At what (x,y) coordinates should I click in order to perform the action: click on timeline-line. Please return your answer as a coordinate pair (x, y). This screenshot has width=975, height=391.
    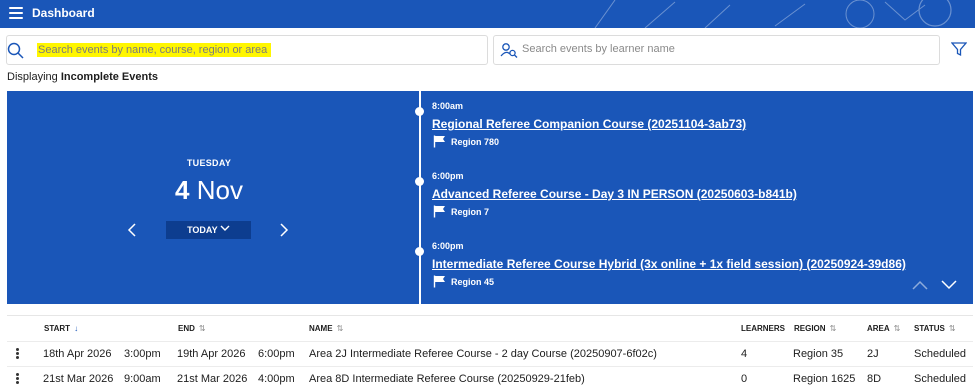
    Looking at the image, I should click on (420, 197).